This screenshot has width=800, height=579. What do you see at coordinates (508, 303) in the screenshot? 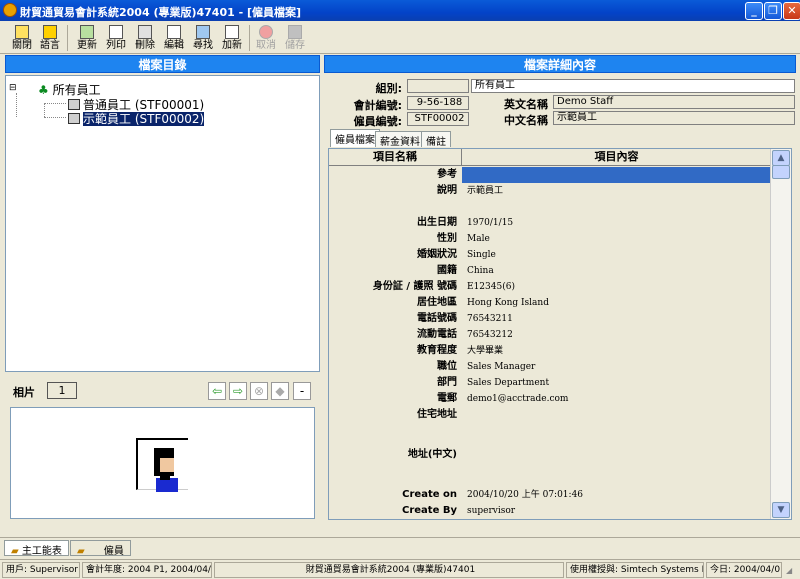
I see `grid-row-value: Hong Kong Island` at bounding box center [508, 303].